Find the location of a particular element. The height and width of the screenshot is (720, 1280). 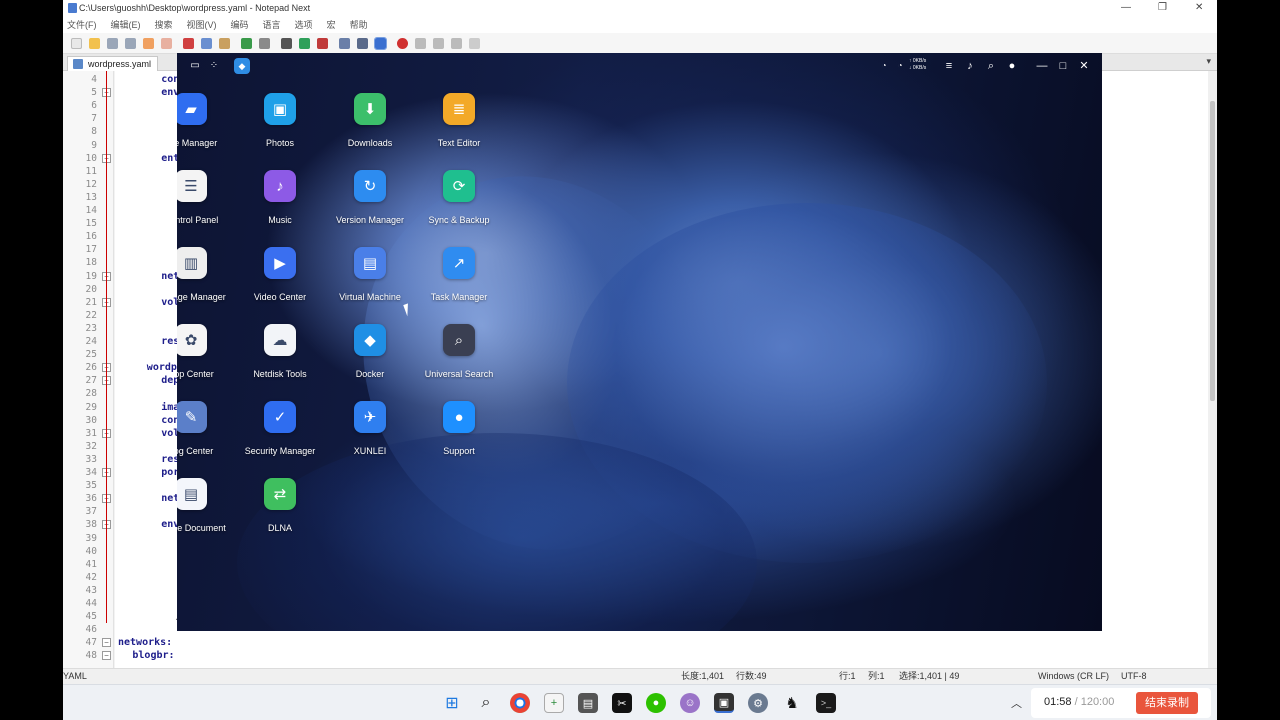

close-file-icon is located at coordinates (148, 43).